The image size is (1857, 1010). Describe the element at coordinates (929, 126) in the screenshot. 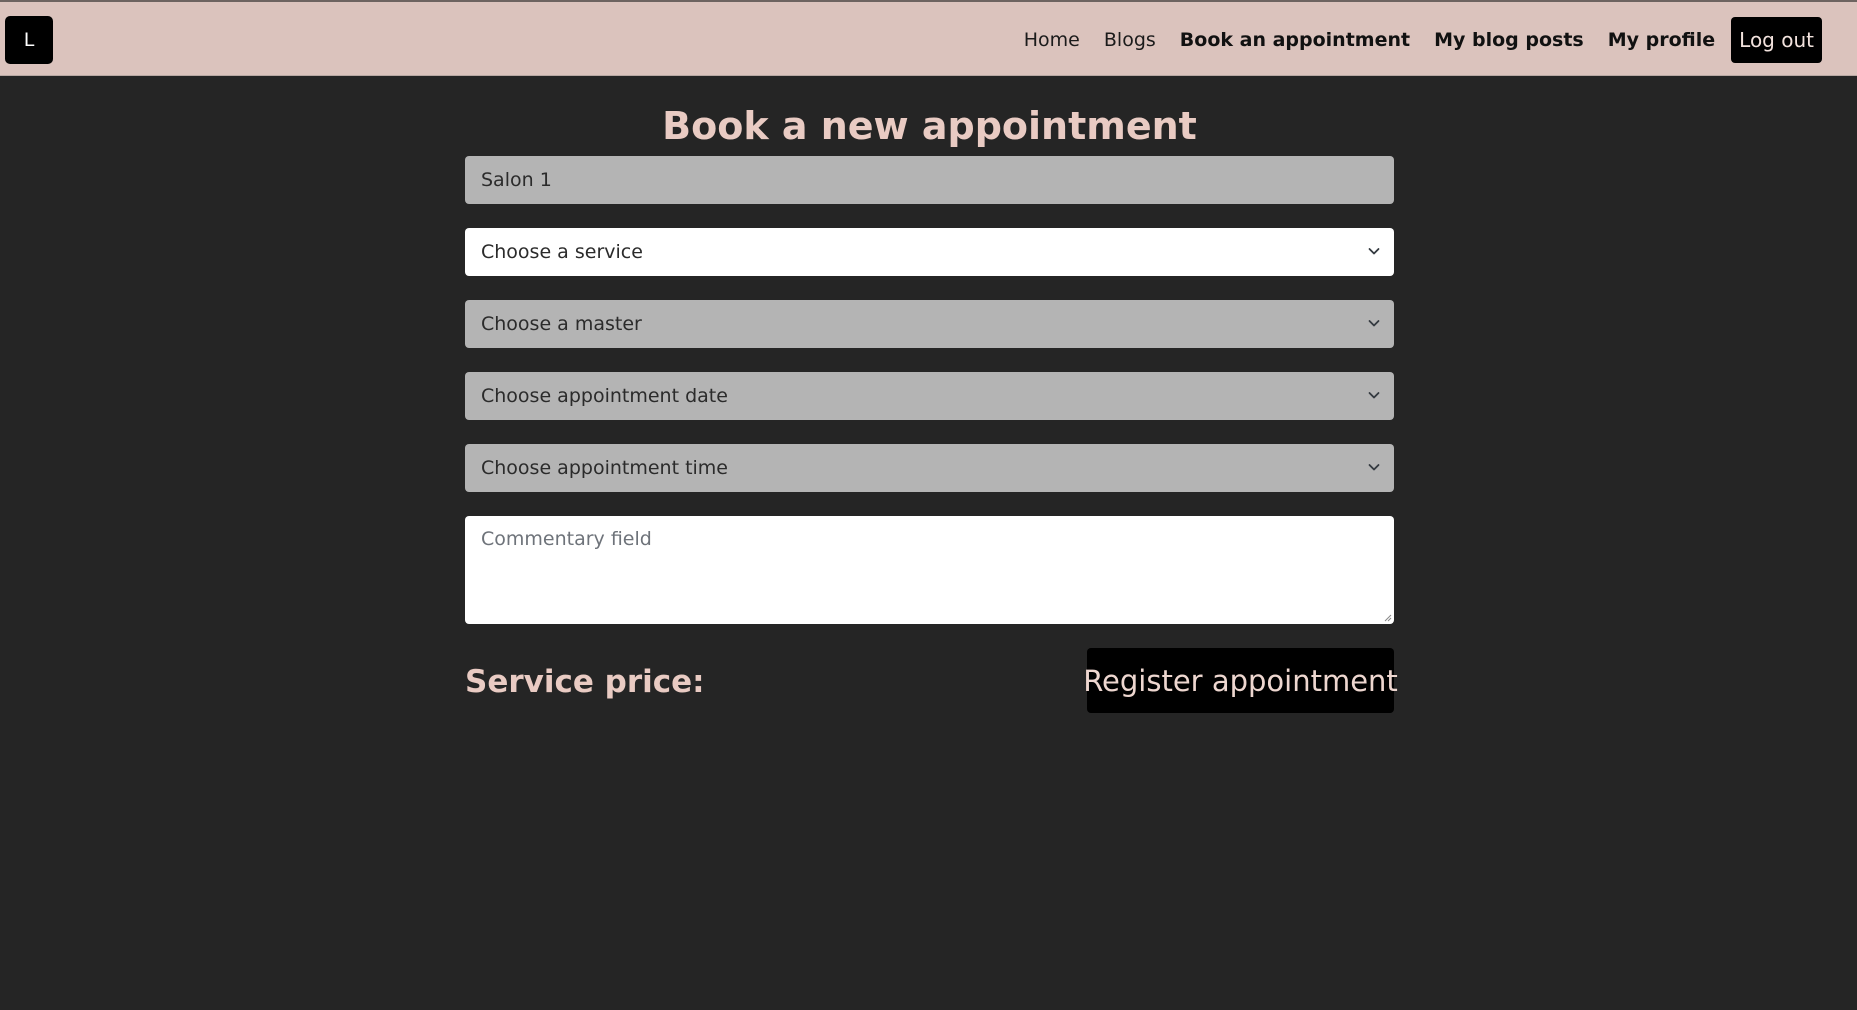

I see `page-title: Book a new appointment` at that location.